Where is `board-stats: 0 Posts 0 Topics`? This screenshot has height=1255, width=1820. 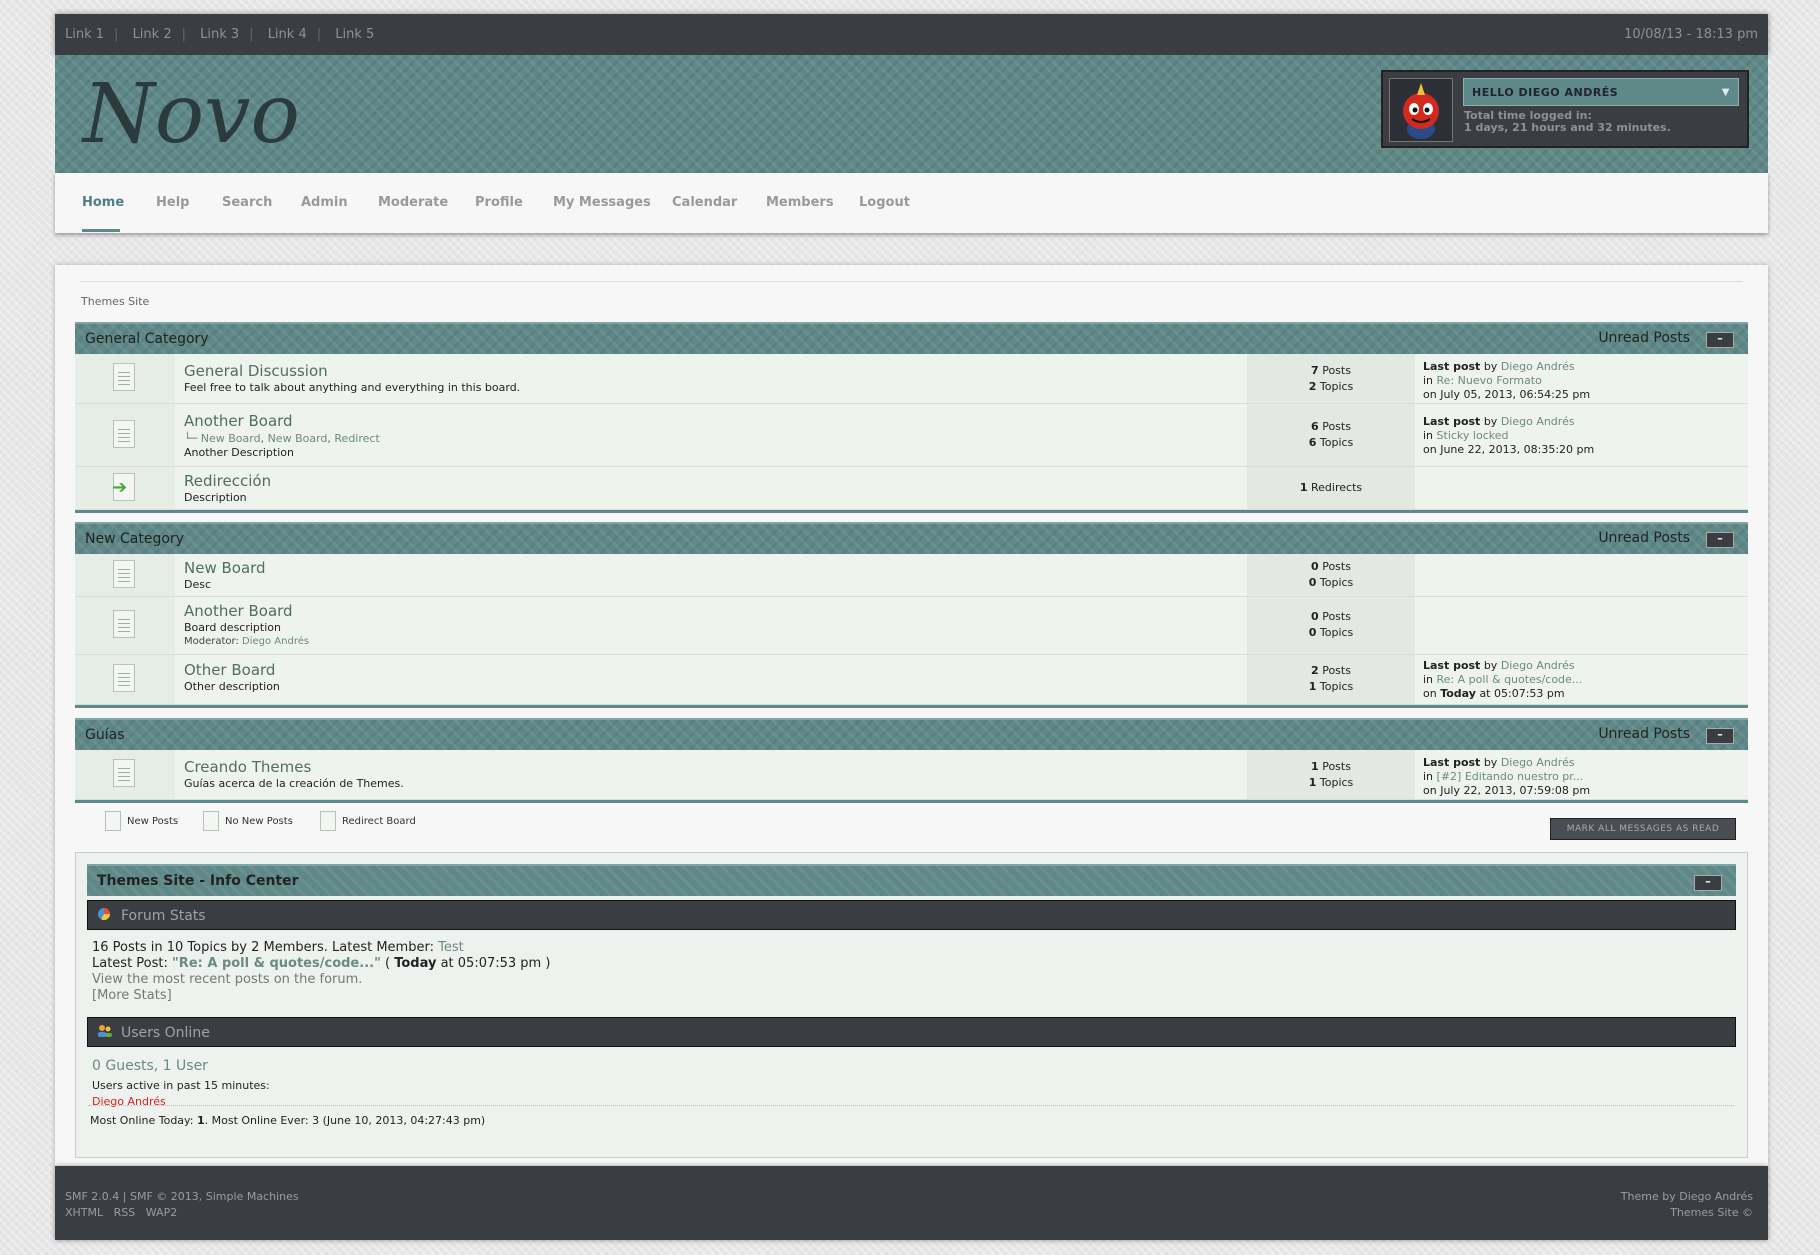 board-stats: 0 Posts 0 Topics is located at coordinates (1331, 575).